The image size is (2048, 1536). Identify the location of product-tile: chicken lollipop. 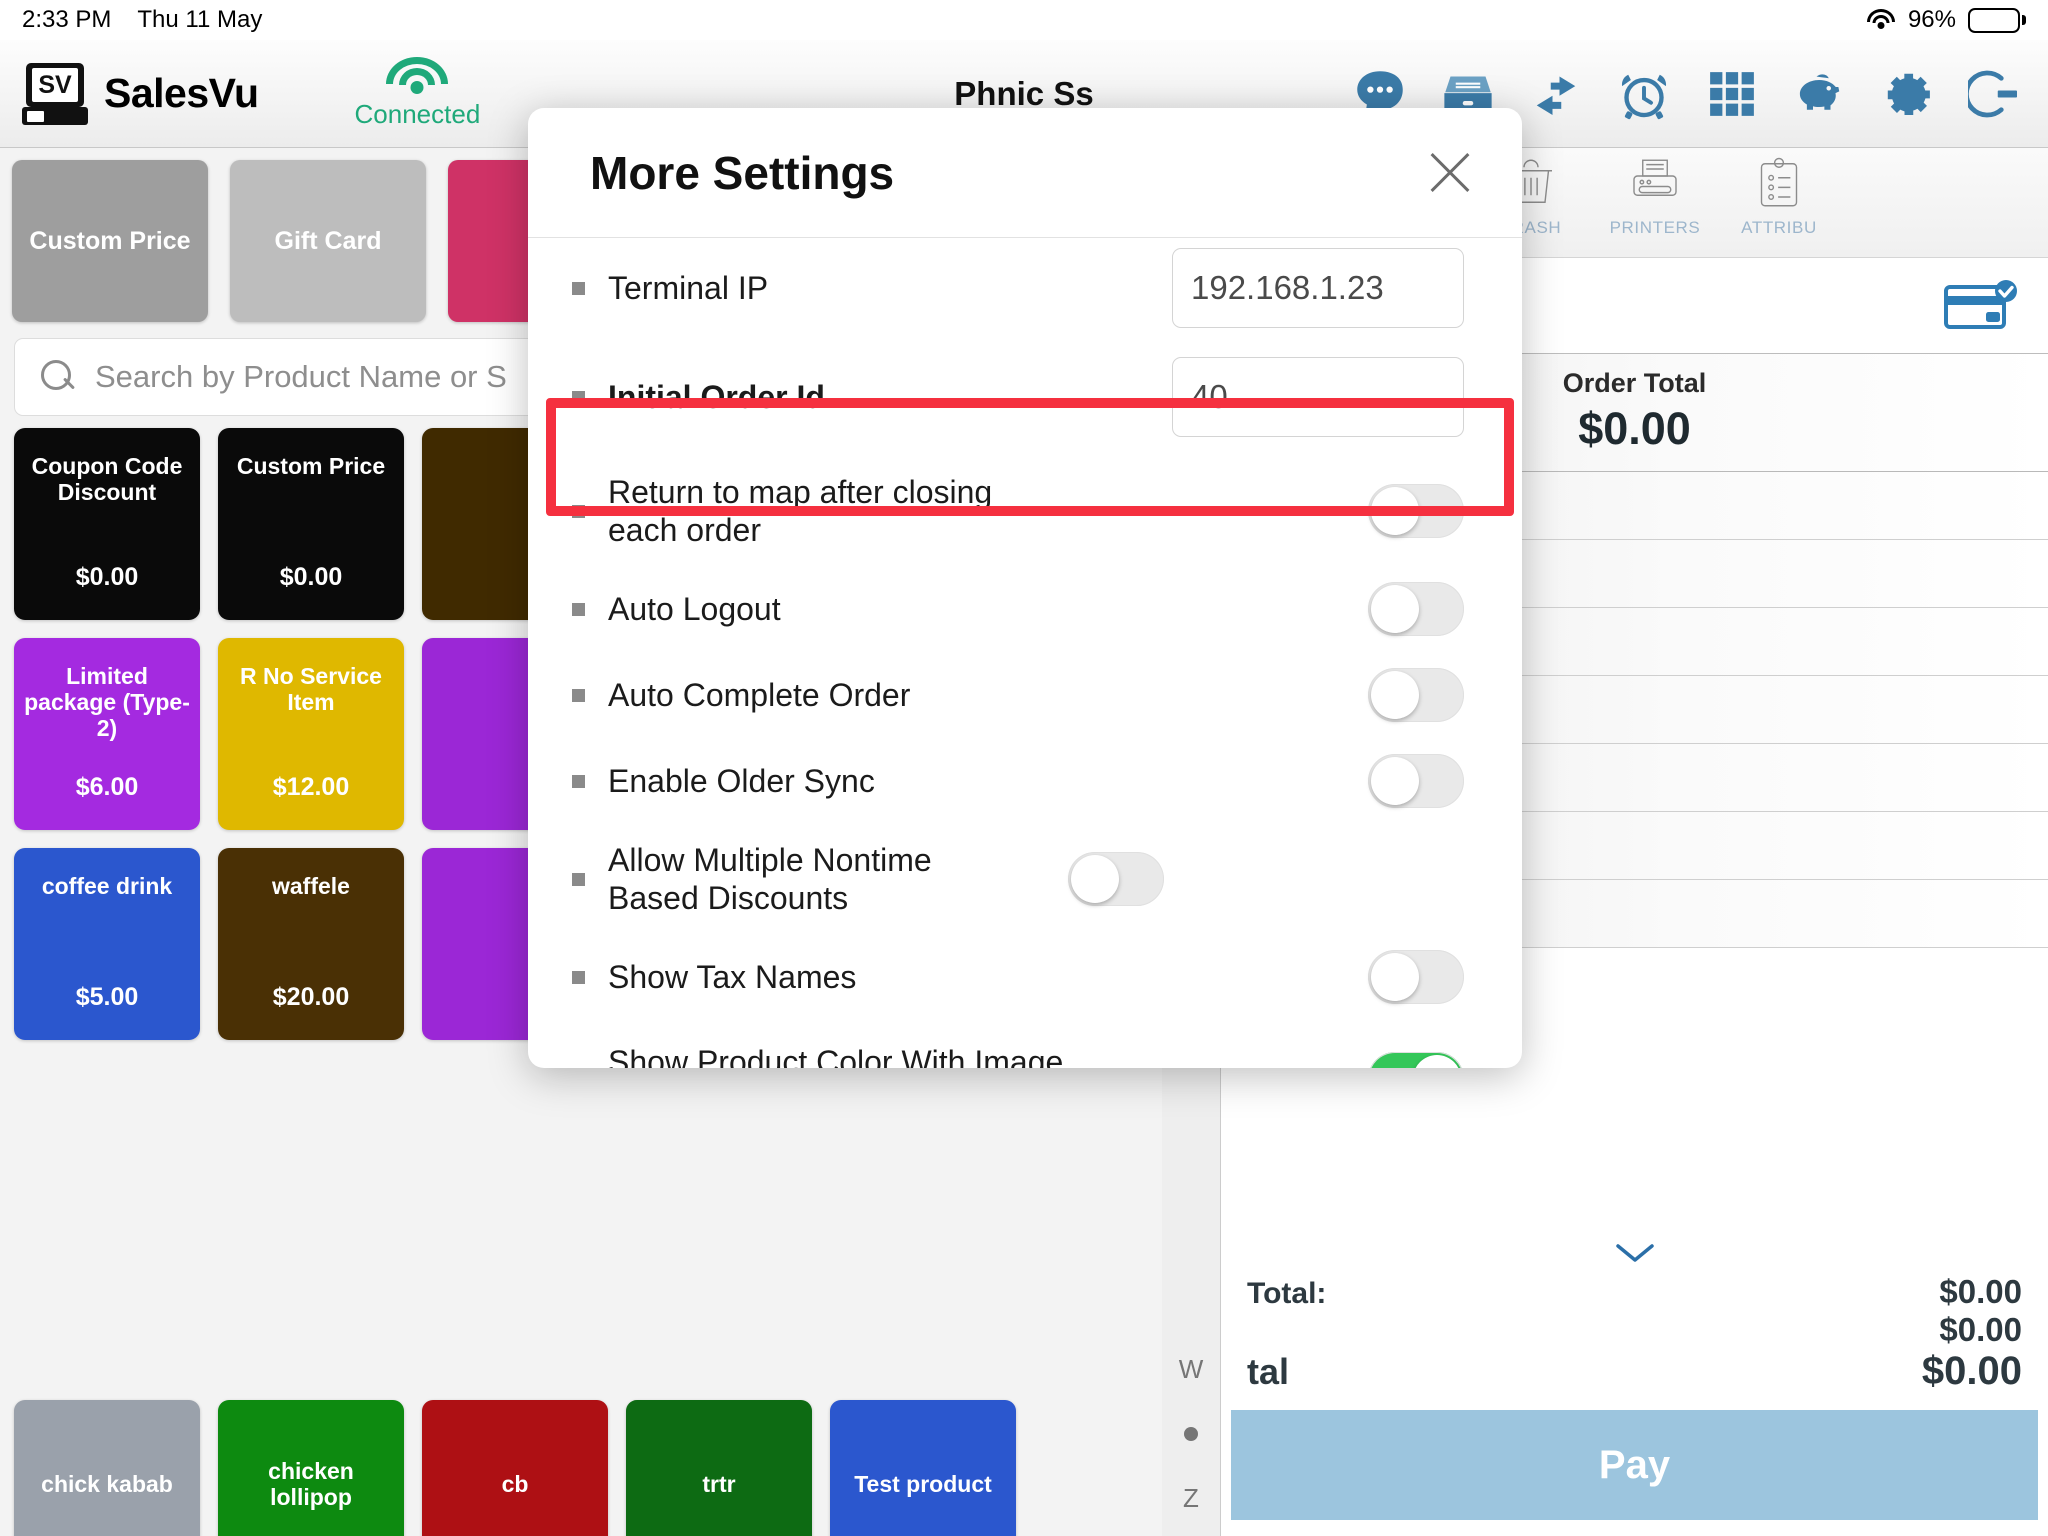
(311, 1468).